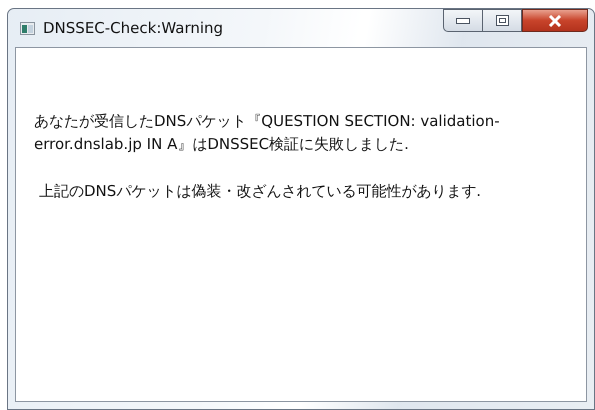 The width and height of the screenshot is (595, 410). I want to click on close-button, so click(555, 20).